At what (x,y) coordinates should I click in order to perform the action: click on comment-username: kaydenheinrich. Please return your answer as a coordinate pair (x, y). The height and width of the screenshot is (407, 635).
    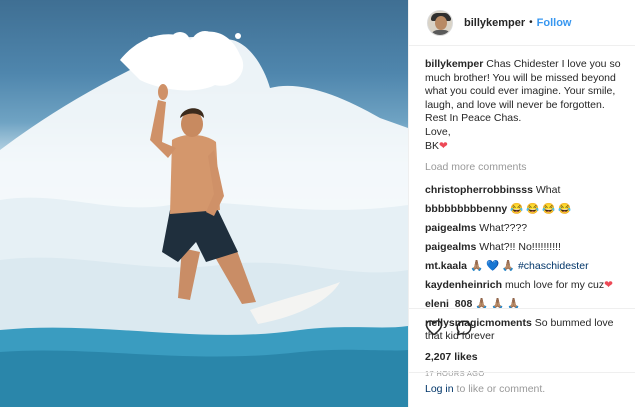
    Looking at the image, I should click on (463, 285).